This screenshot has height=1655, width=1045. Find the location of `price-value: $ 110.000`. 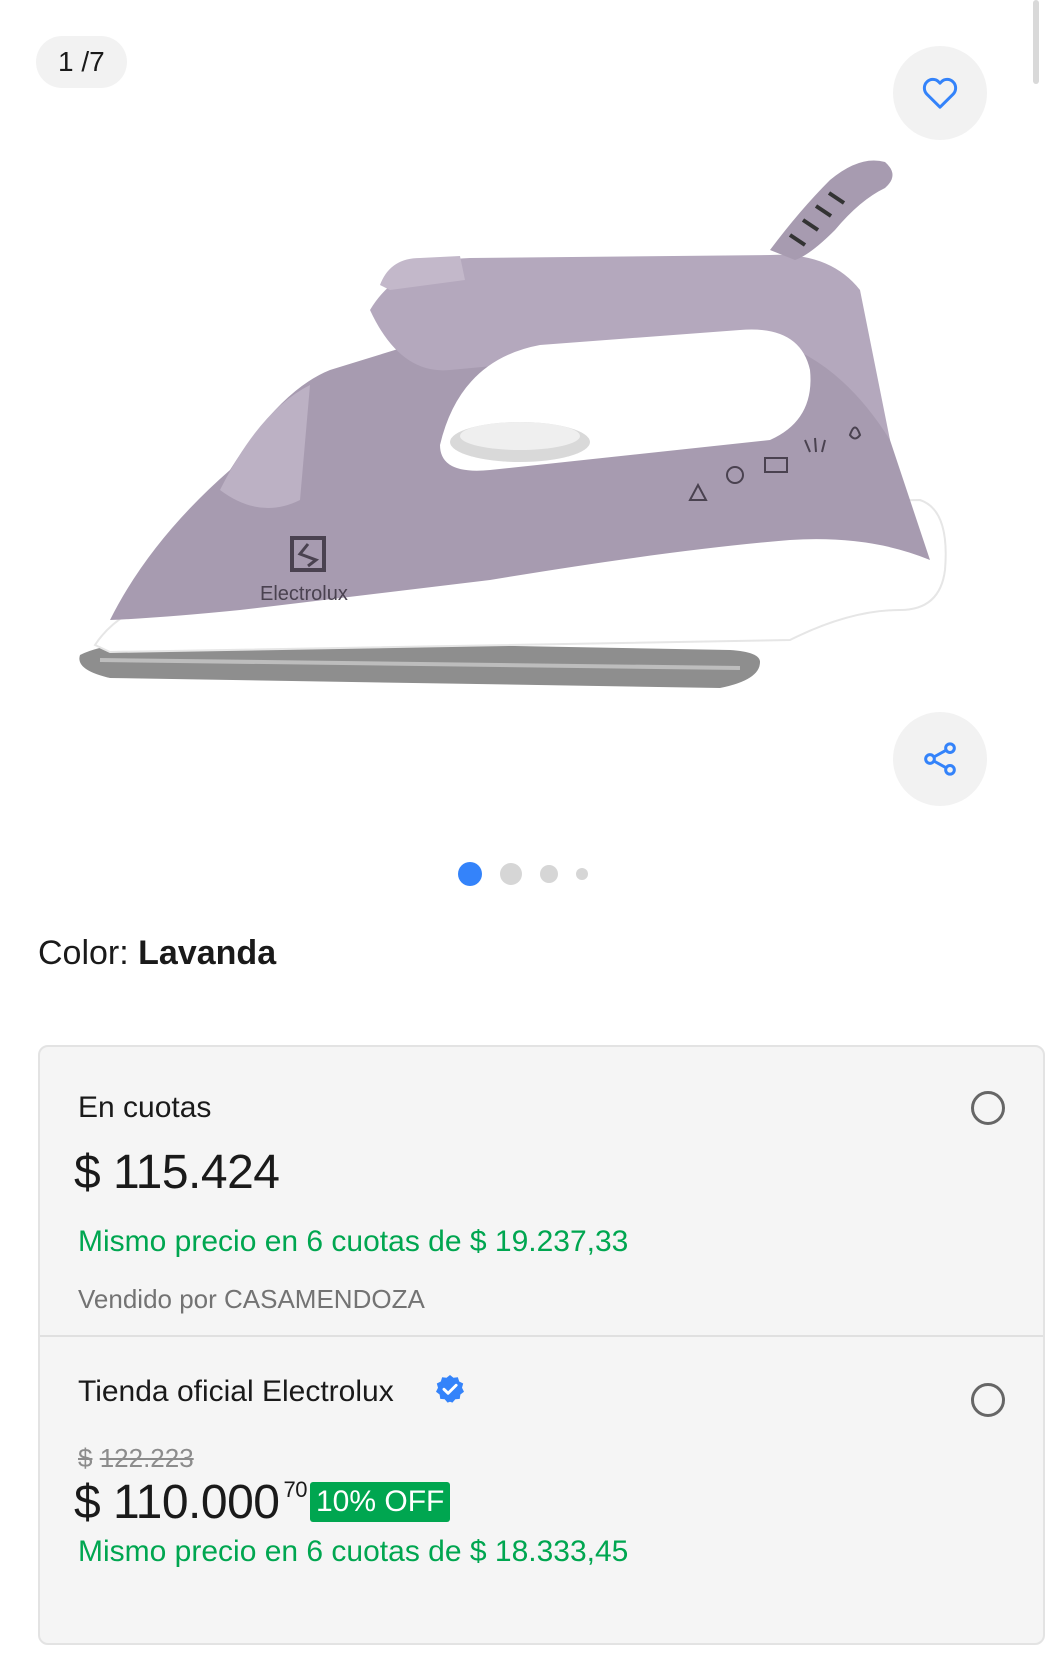

price-value: $ 110.000 is located at coordinates (177, 1502).